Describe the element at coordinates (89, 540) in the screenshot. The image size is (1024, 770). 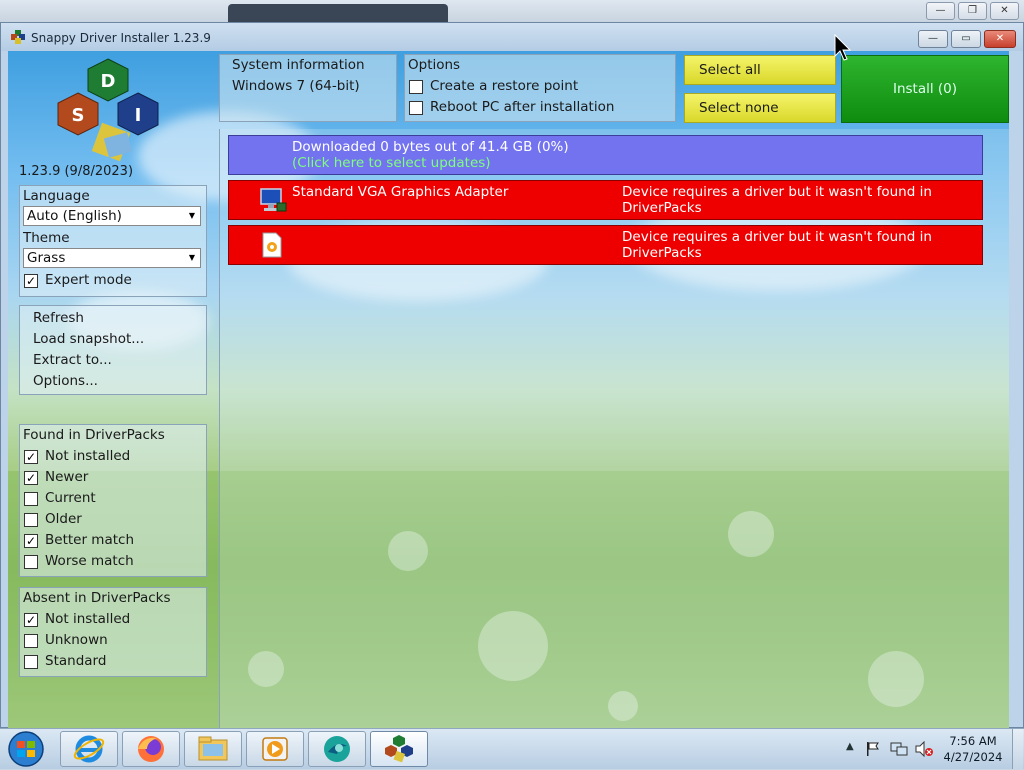
I see `found-better-match-label: Better match` at that location.